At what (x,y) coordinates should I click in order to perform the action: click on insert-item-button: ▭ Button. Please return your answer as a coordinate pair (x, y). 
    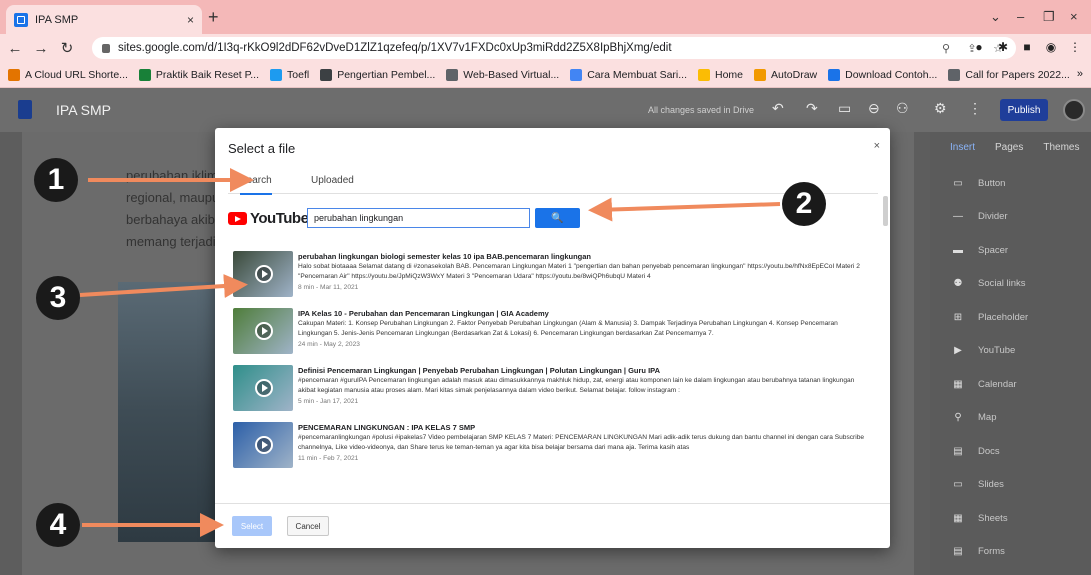
    Looking at the image, I should click on (978, 183).